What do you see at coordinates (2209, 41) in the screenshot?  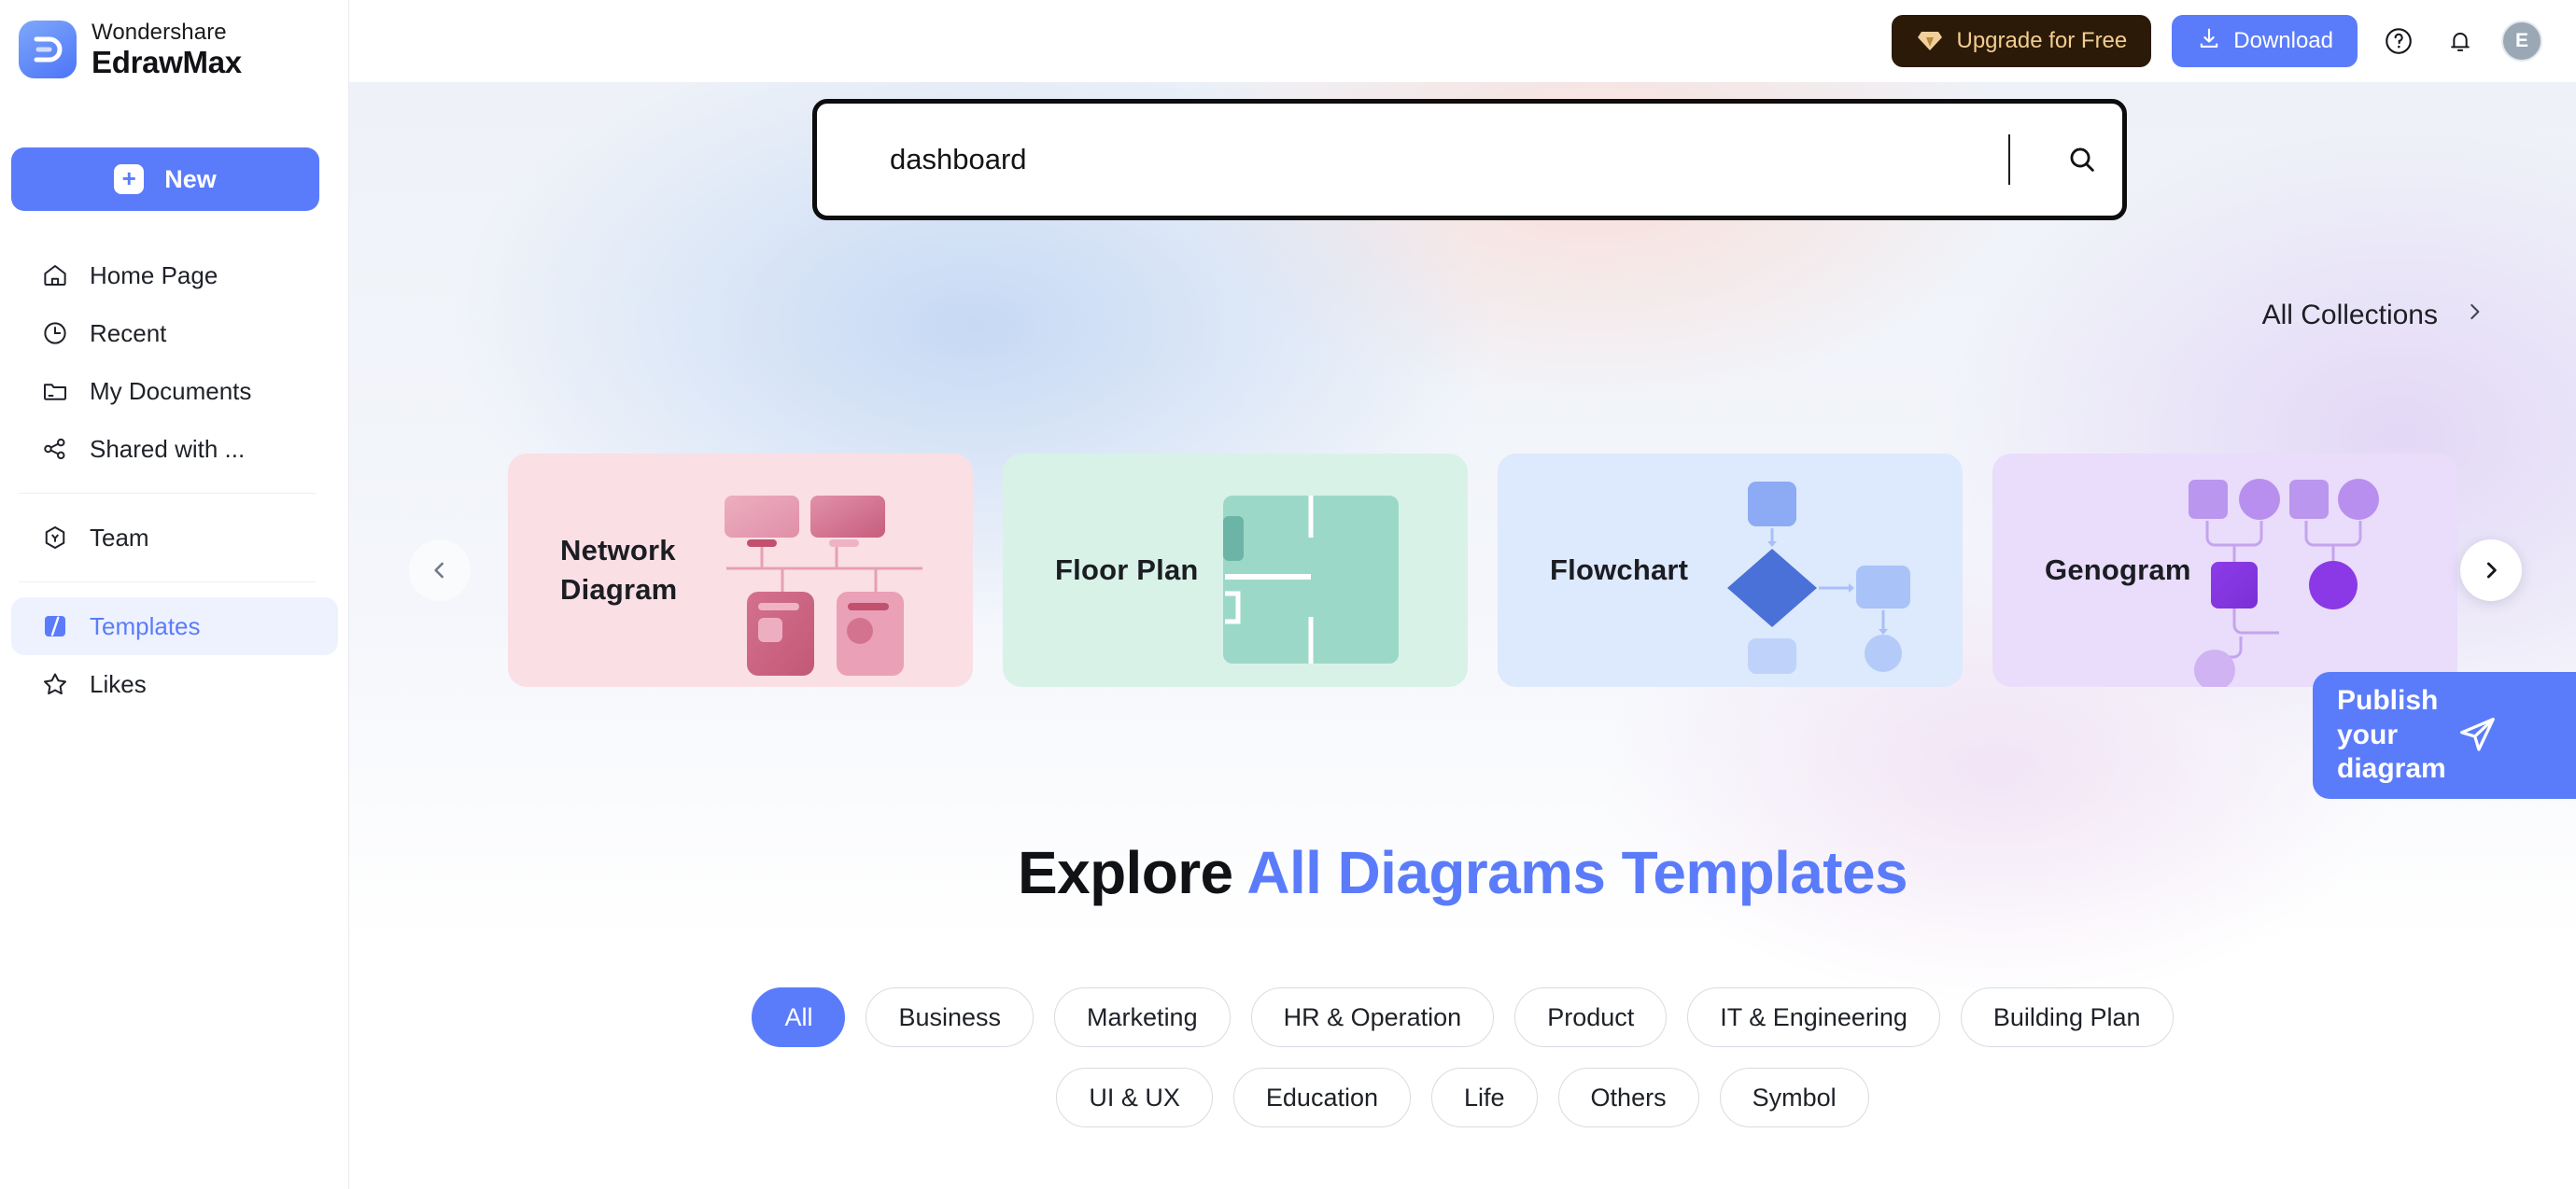 I see `download-icon` at bounding box center [2209, 41].